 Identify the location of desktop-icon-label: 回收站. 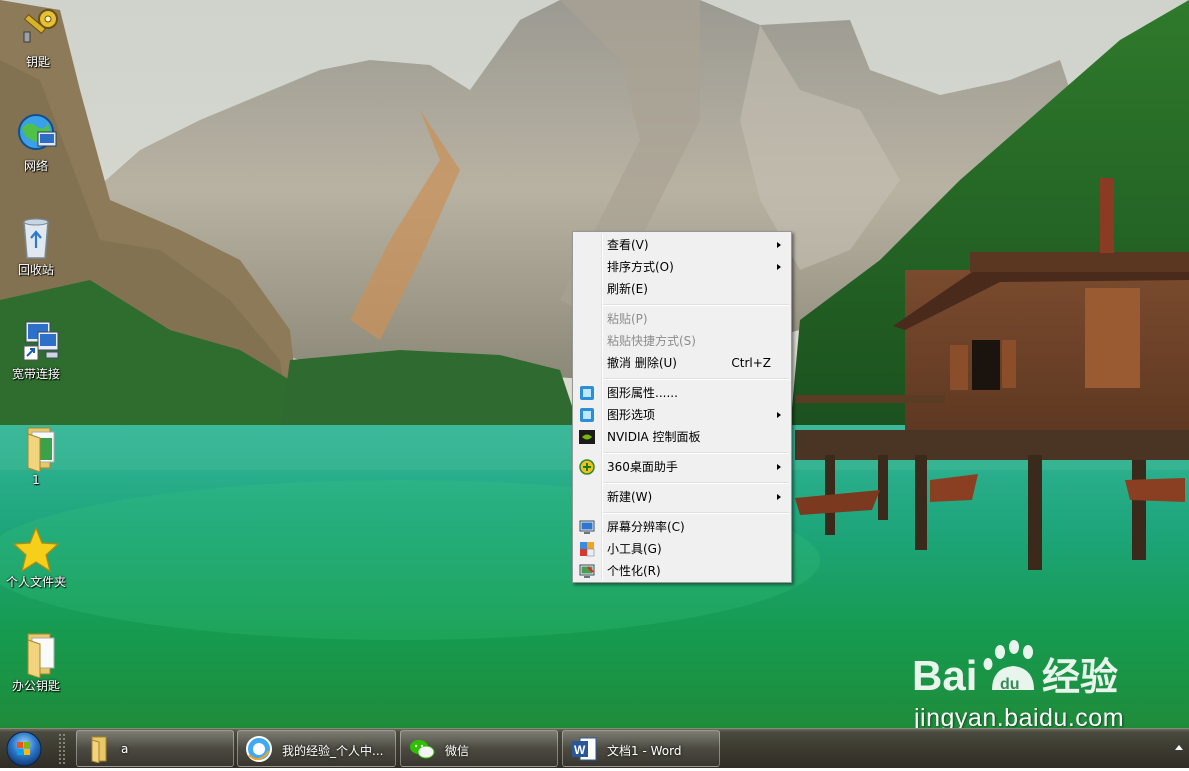
(35, 270).